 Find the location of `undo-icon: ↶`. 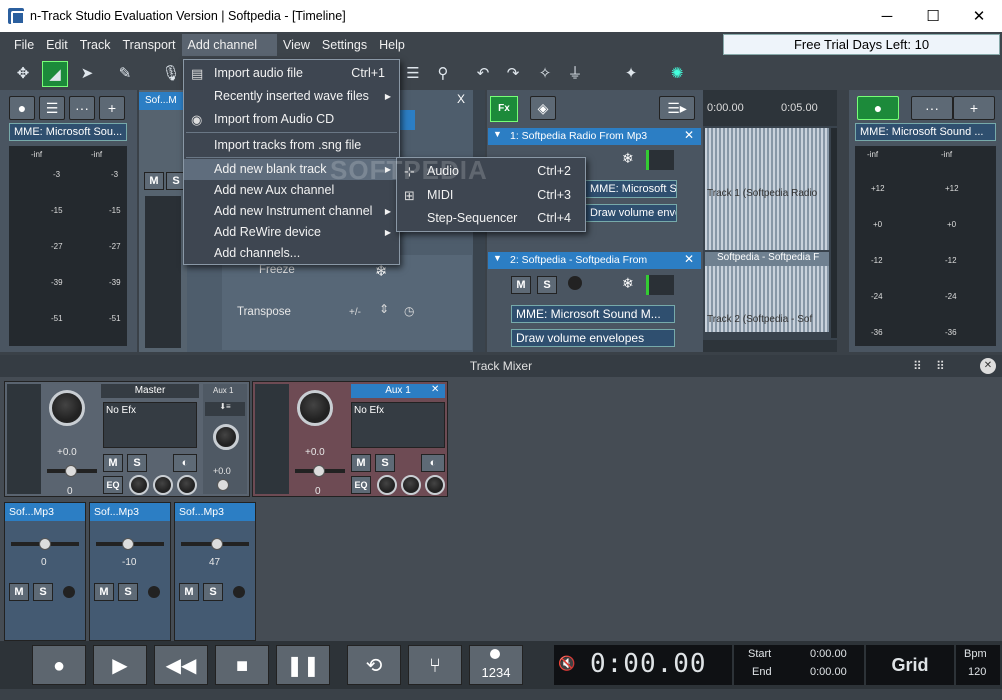

undo-icon: ↶ is located at coordinates (483, 74).